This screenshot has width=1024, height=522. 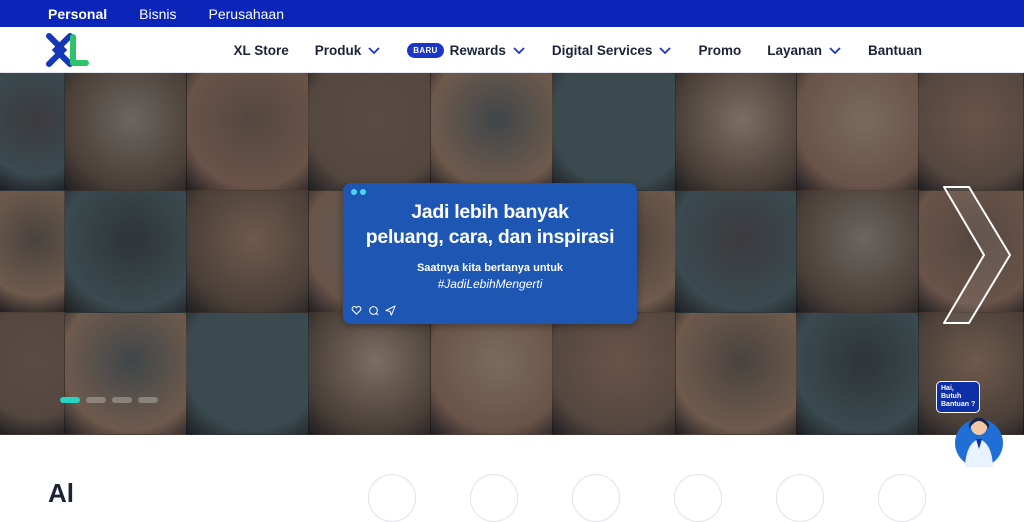 What do you see at coordinates (68, 50) in the screenshot?
I see `xl-logo` at bounding box center [68, 50].